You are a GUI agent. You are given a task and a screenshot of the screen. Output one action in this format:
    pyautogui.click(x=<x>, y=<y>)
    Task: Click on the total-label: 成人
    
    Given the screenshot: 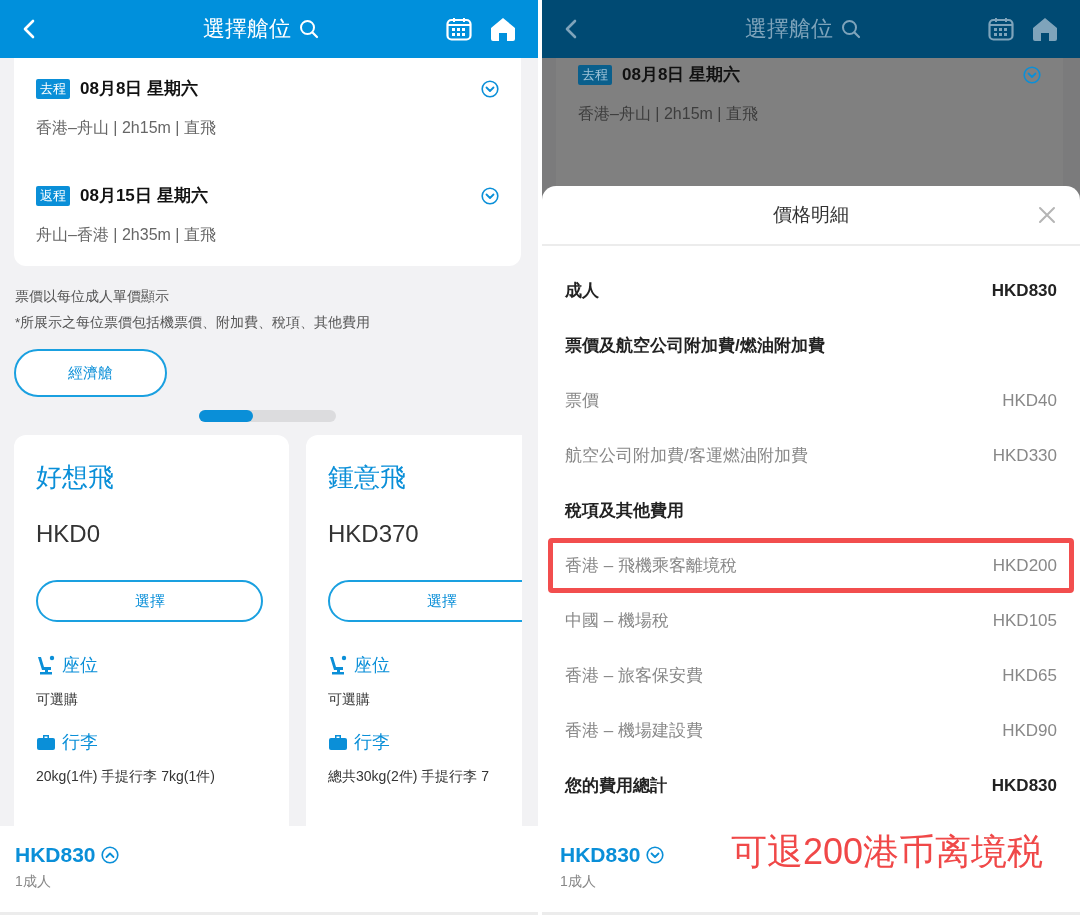 What is the action you would take?
    pyautogui.click(x=582, y=290)
    